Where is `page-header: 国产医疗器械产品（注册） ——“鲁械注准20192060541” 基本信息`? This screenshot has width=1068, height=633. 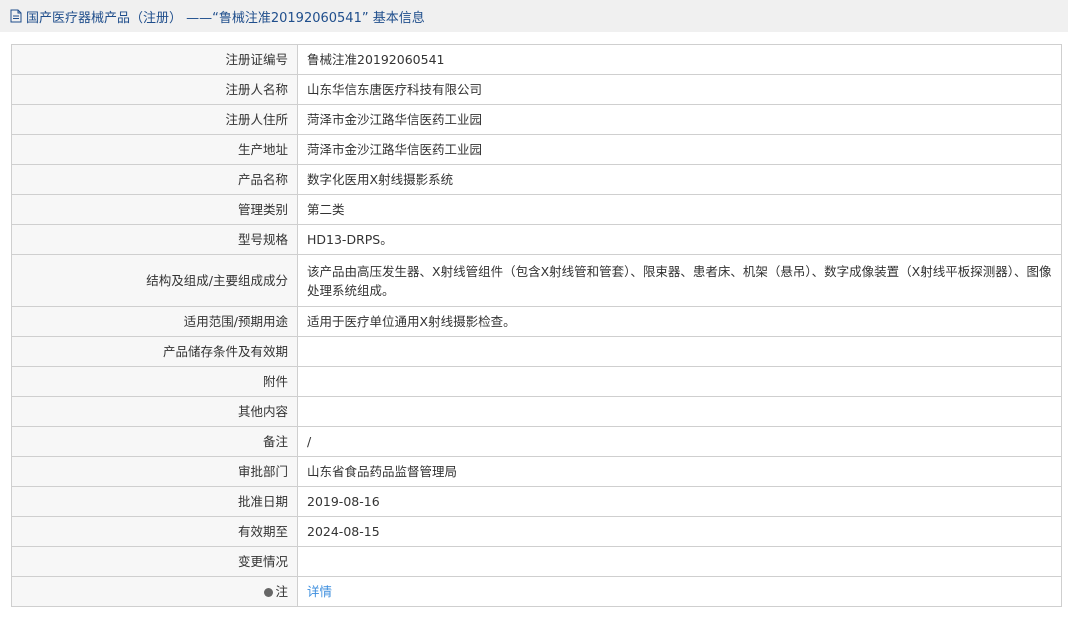 page-header: 国产医疗器械产品（注册） ——“鲁械注准20192060541” 基本信息 is located at coordinates (534, 16).